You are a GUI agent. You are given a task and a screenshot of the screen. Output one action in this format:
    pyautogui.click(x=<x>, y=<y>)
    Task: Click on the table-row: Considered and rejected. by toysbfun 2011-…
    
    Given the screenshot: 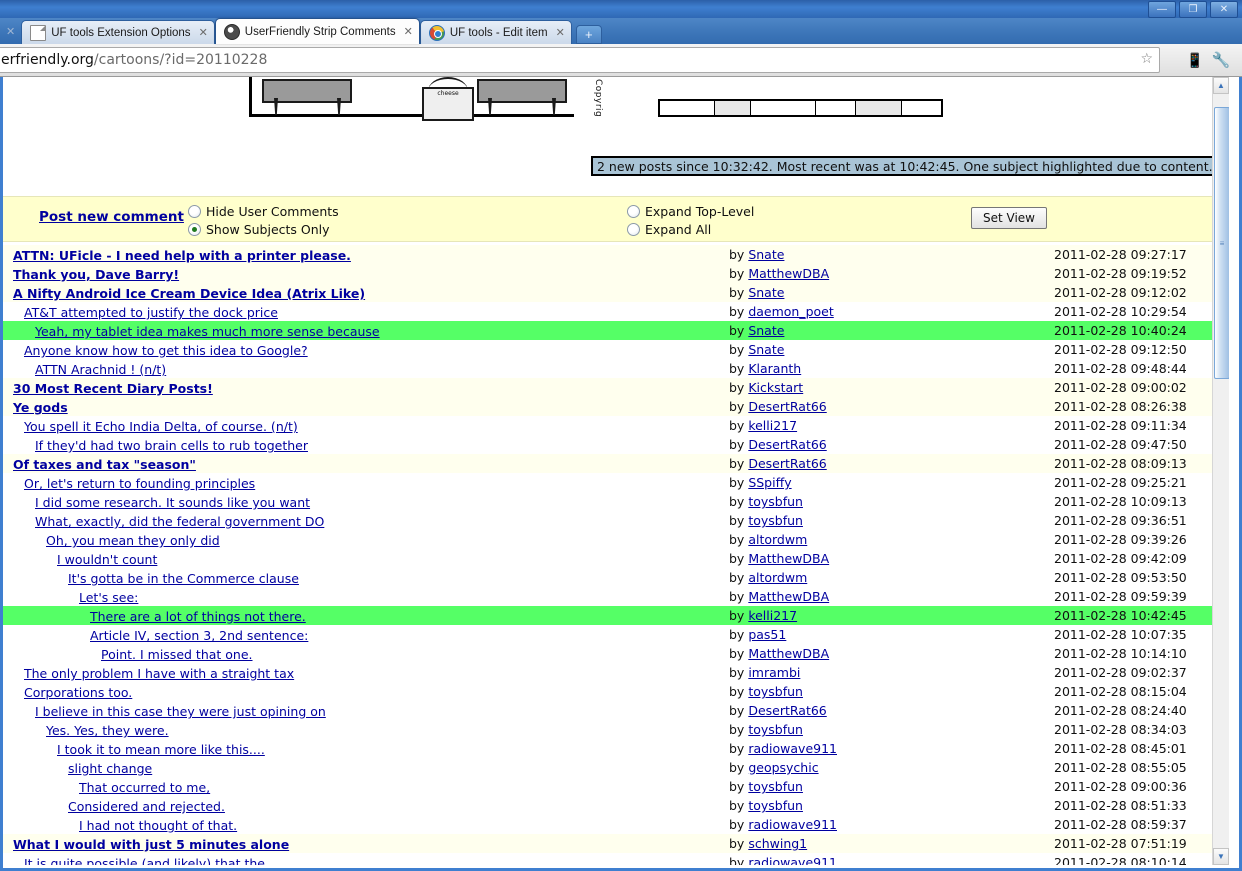 What is the action you would take?
    pyautogui.click(x=616, y=805)
    